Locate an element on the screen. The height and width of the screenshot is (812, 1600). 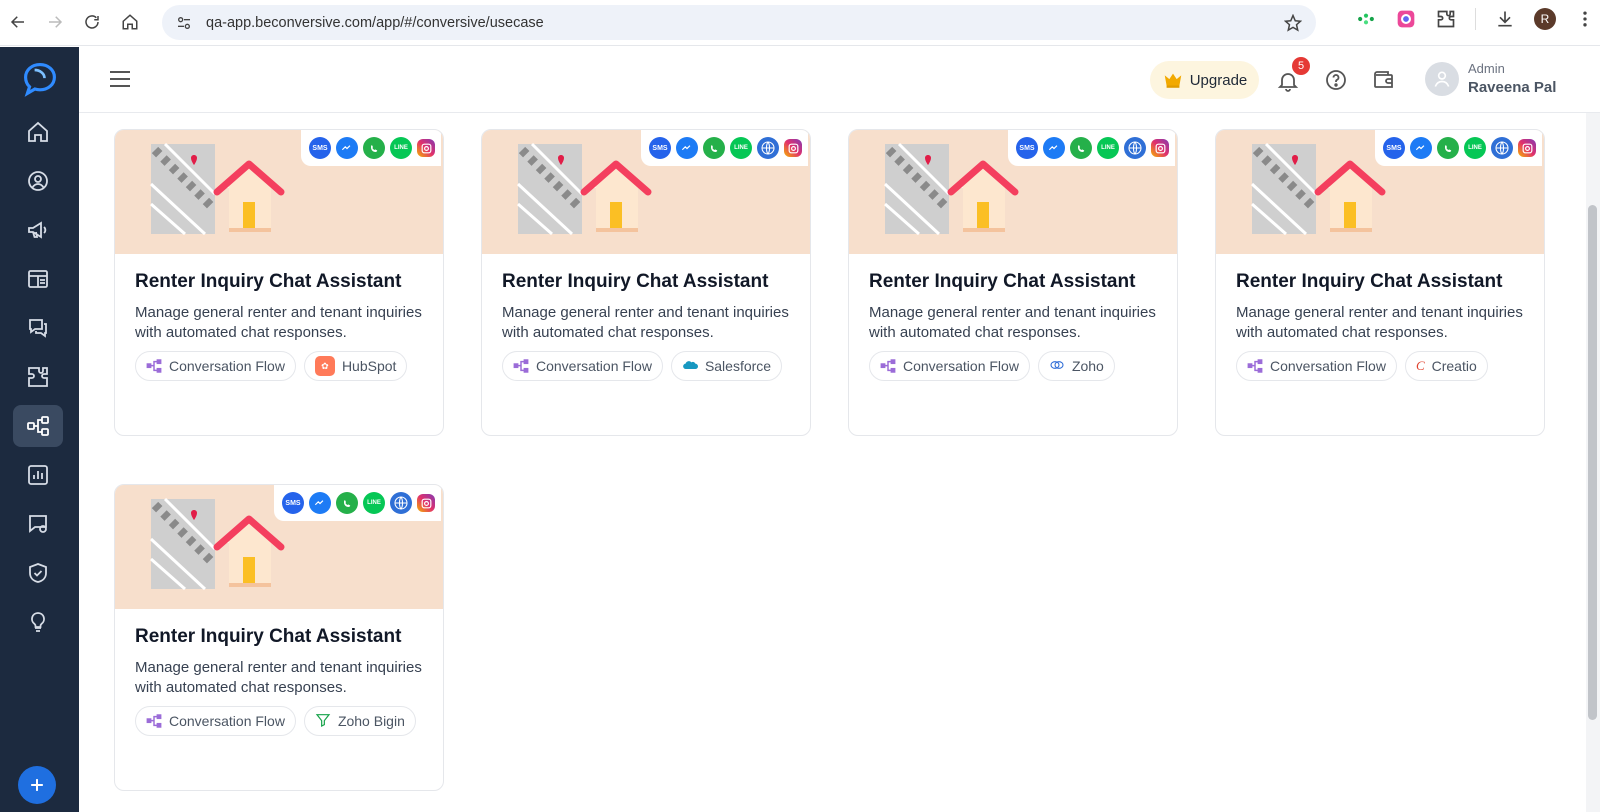
upgrade-button: Upgrade is located at coordinates (1204, 80).